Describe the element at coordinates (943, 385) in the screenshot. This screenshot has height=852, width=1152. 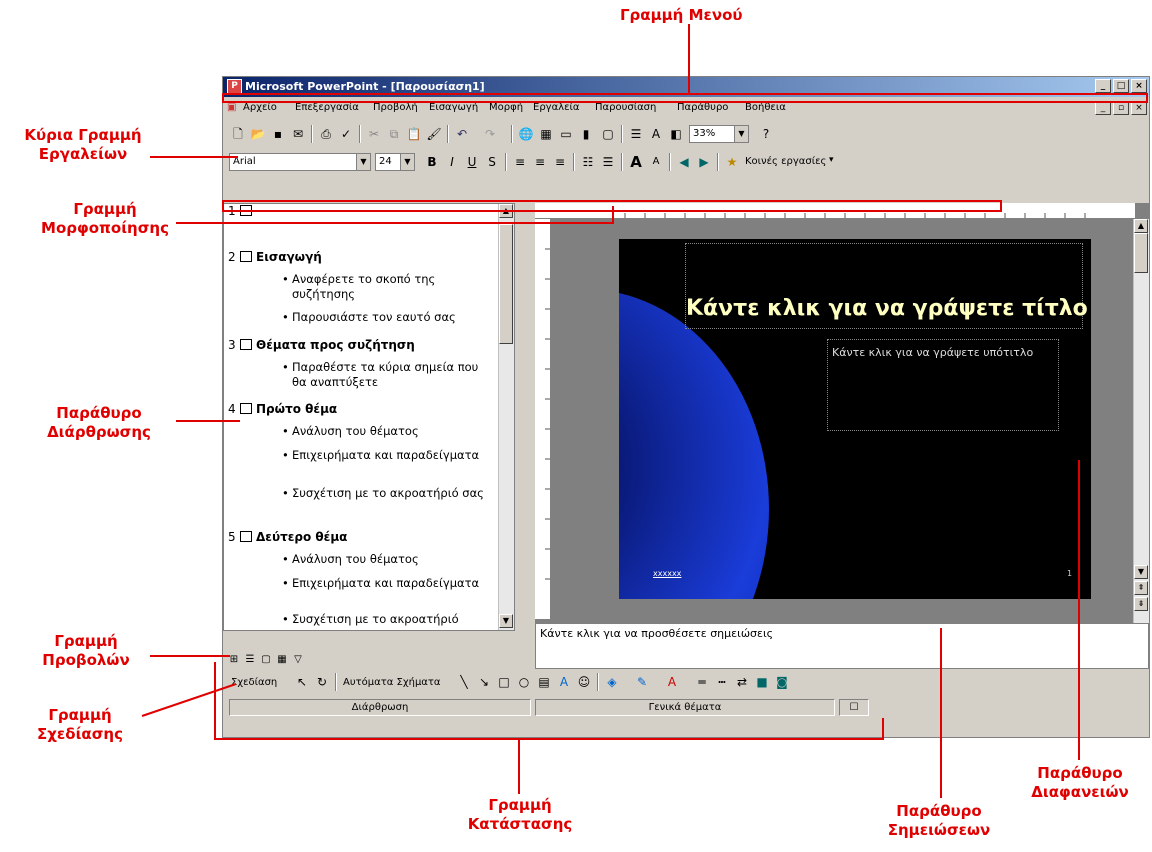
I see `subtitle-placeholder: Κάντε κλικ για να γράψετε υπότιτλο` at that location.